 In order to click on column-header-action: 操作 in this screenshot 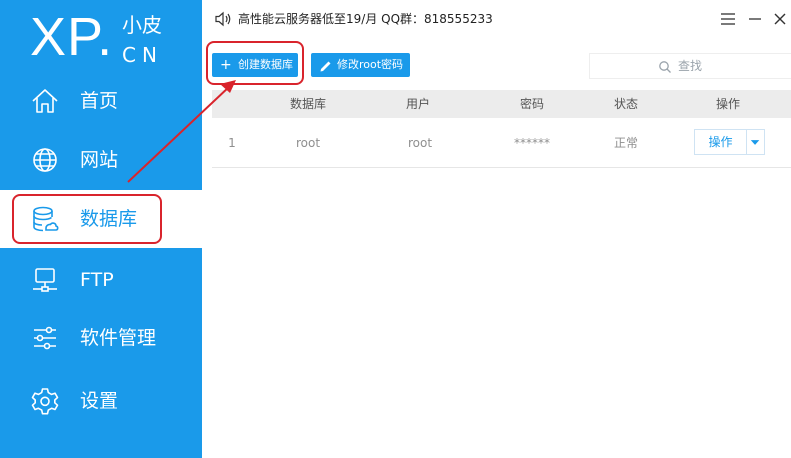, I will do `click(727, 104)`.